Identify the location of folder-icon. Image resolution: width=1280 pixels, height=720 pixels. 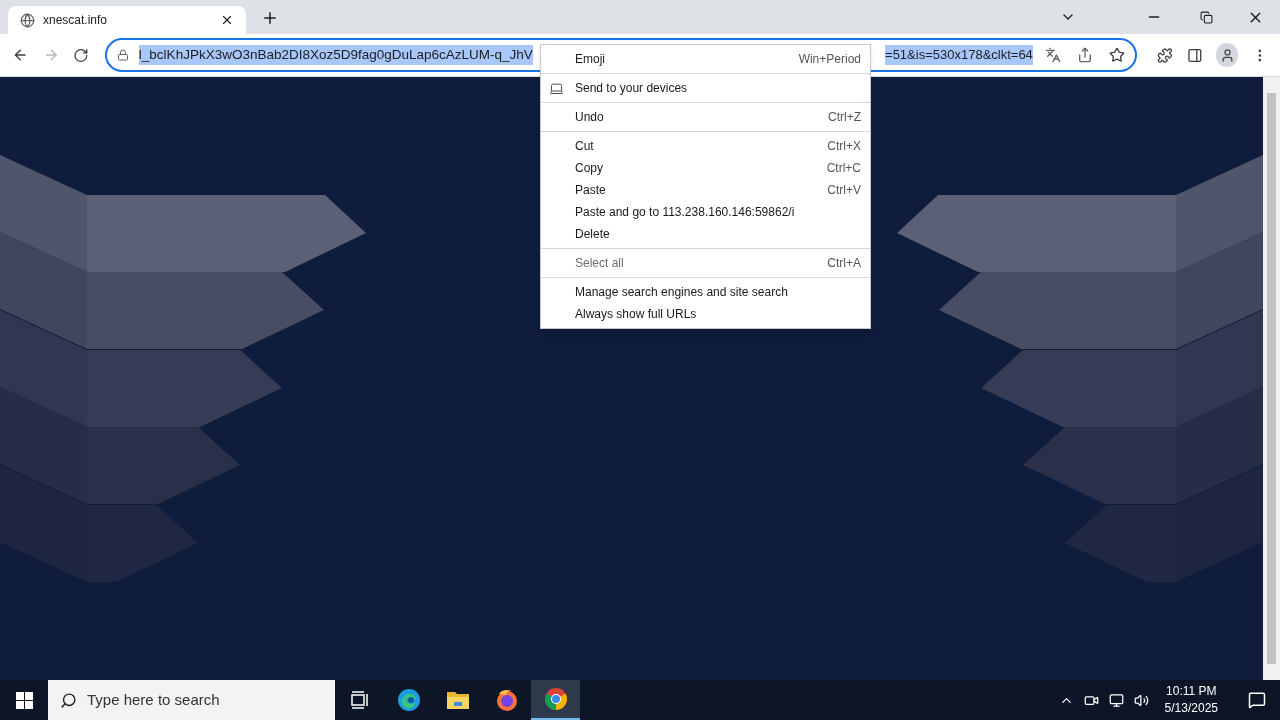
(457, 700).